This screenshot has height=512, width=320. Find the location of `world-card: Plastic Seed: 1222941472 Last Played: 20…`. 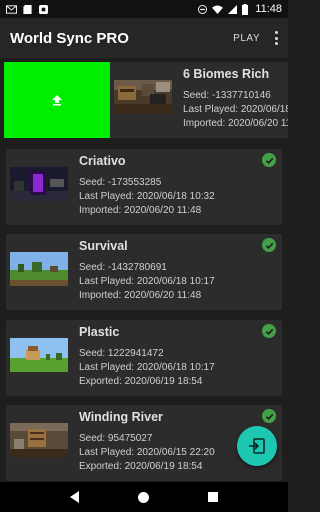

world-card: Plastic Seed: 1222941472 Last Played: 20… is located at coordinates (144, 358).